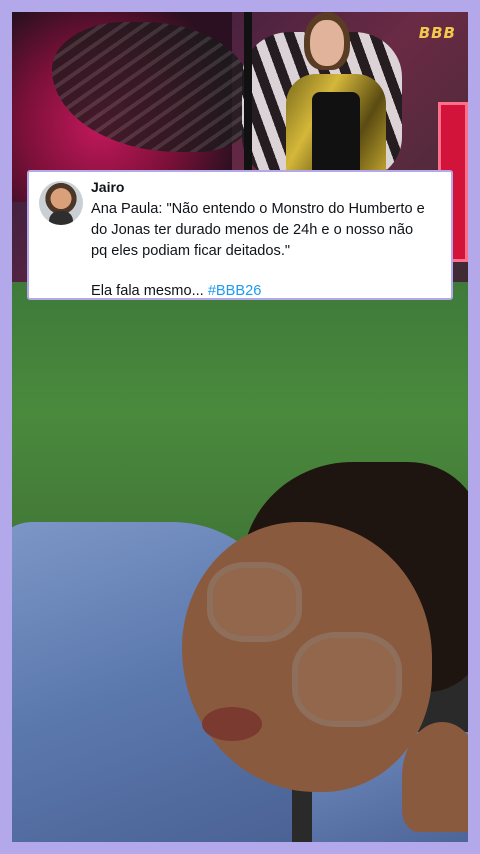  I want to click on pole, so click(248, 97).